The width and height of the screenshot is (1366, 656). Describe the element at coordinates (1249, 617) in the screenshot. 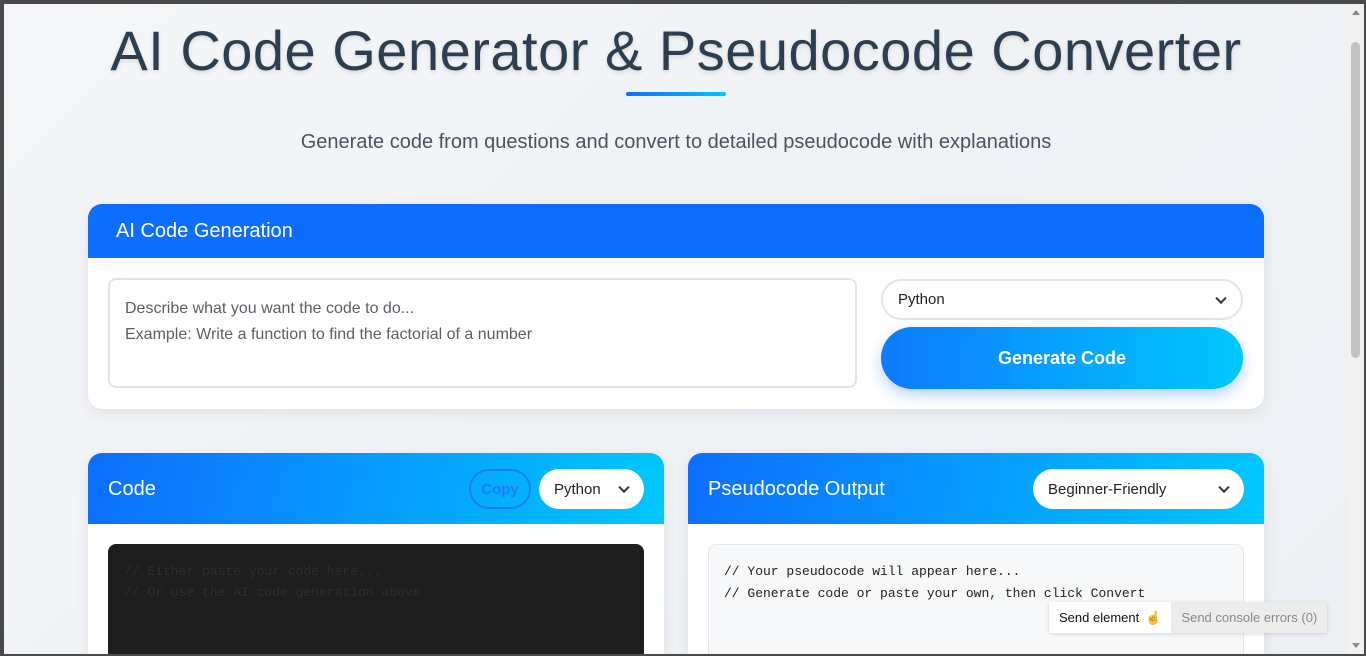

I see `send-console-errors-button: Send console errors (0)` at that location.